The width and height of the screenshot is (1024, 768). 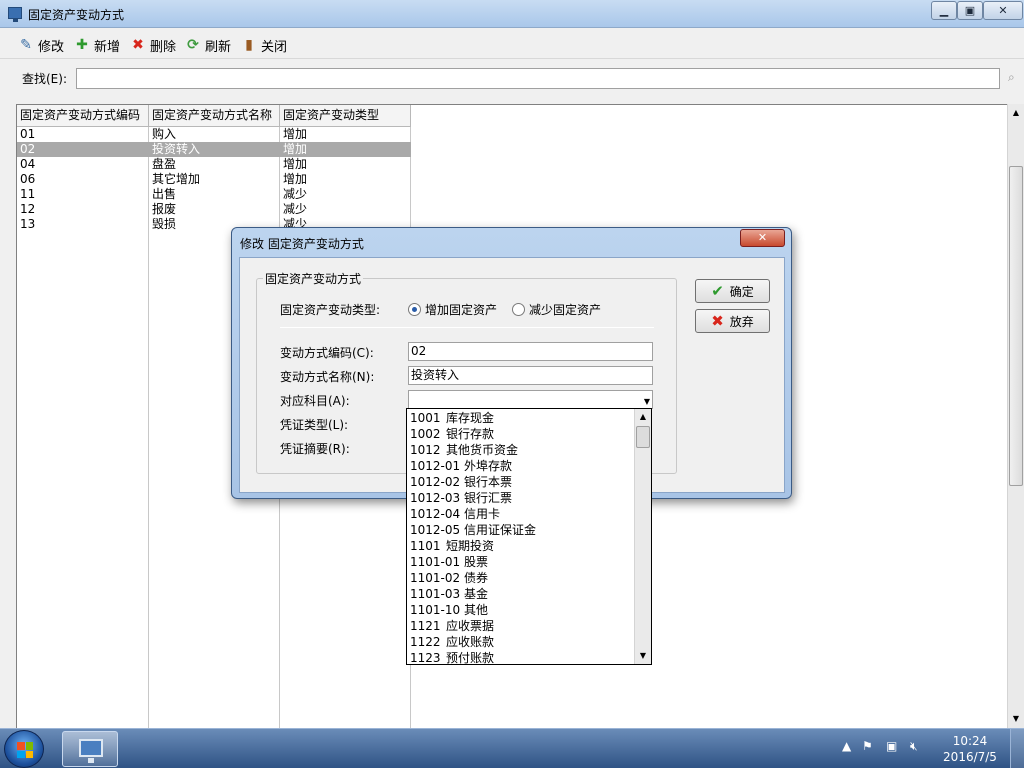 I want to click on list-item: 1101-01 股票, so click(x=449, y=562).